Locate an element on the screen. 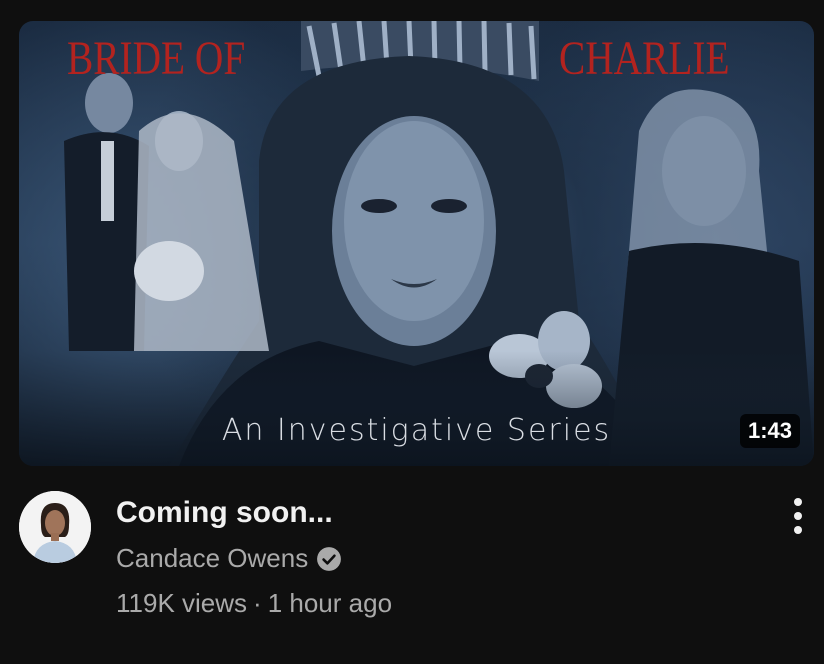 Image resolution: width=824 pixels, height=664 pixels. more-vert-icon is located at coordinates (798, 516).